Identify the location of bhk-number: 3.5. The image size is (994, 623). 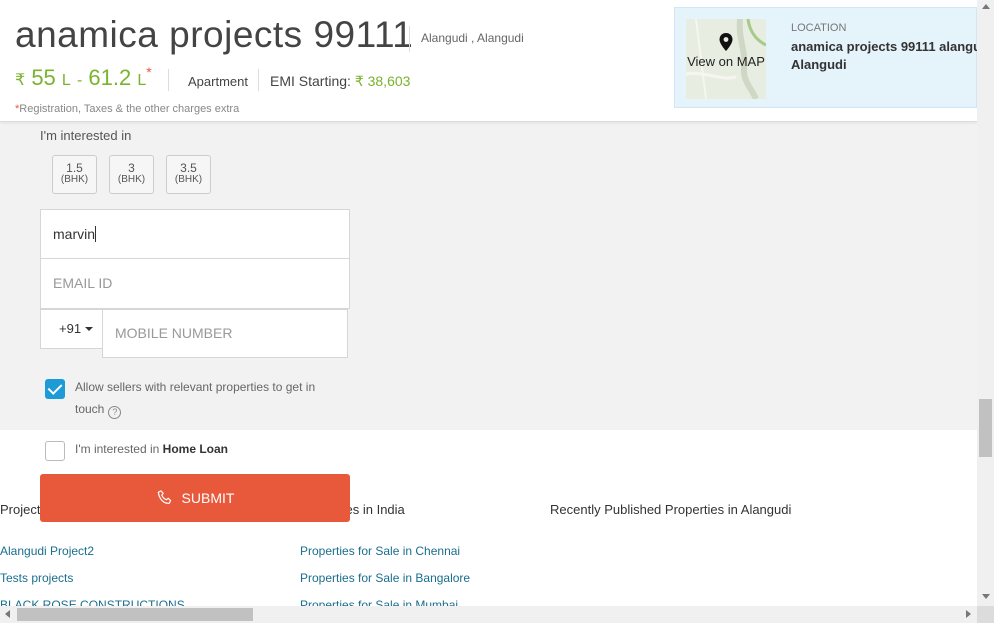
(188, 168).